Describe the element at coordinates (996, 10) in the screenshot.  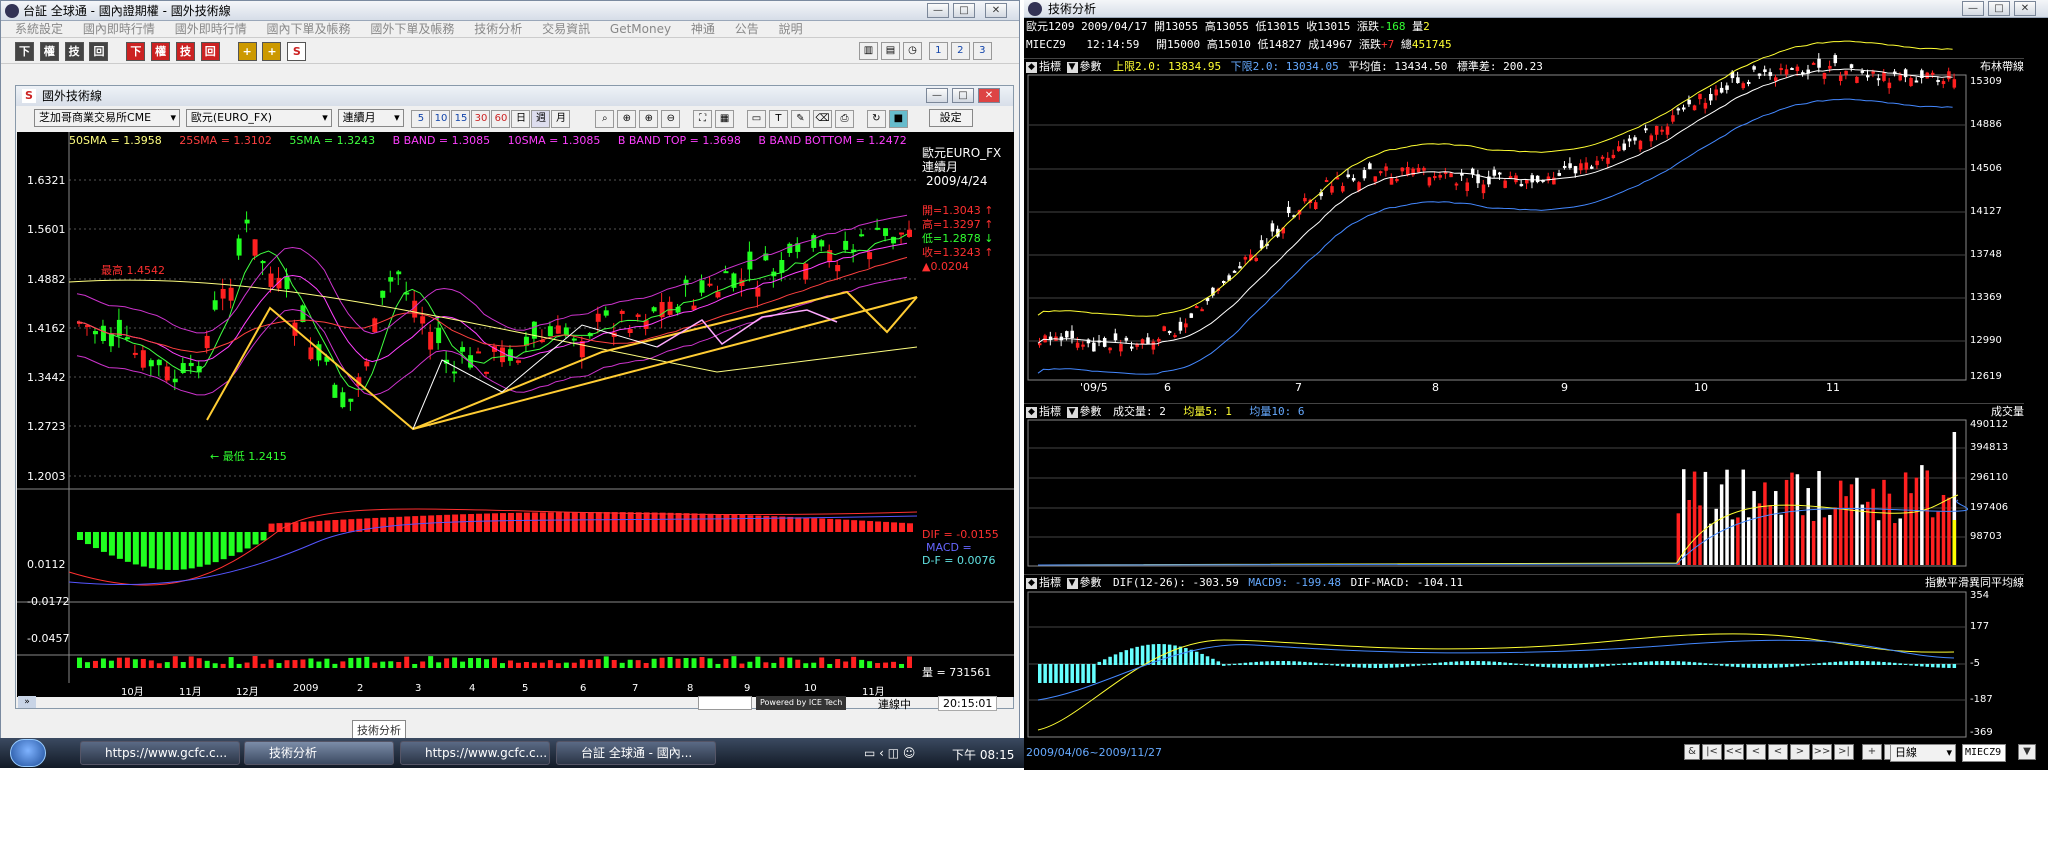
I see `close-button: ✕` at that location.